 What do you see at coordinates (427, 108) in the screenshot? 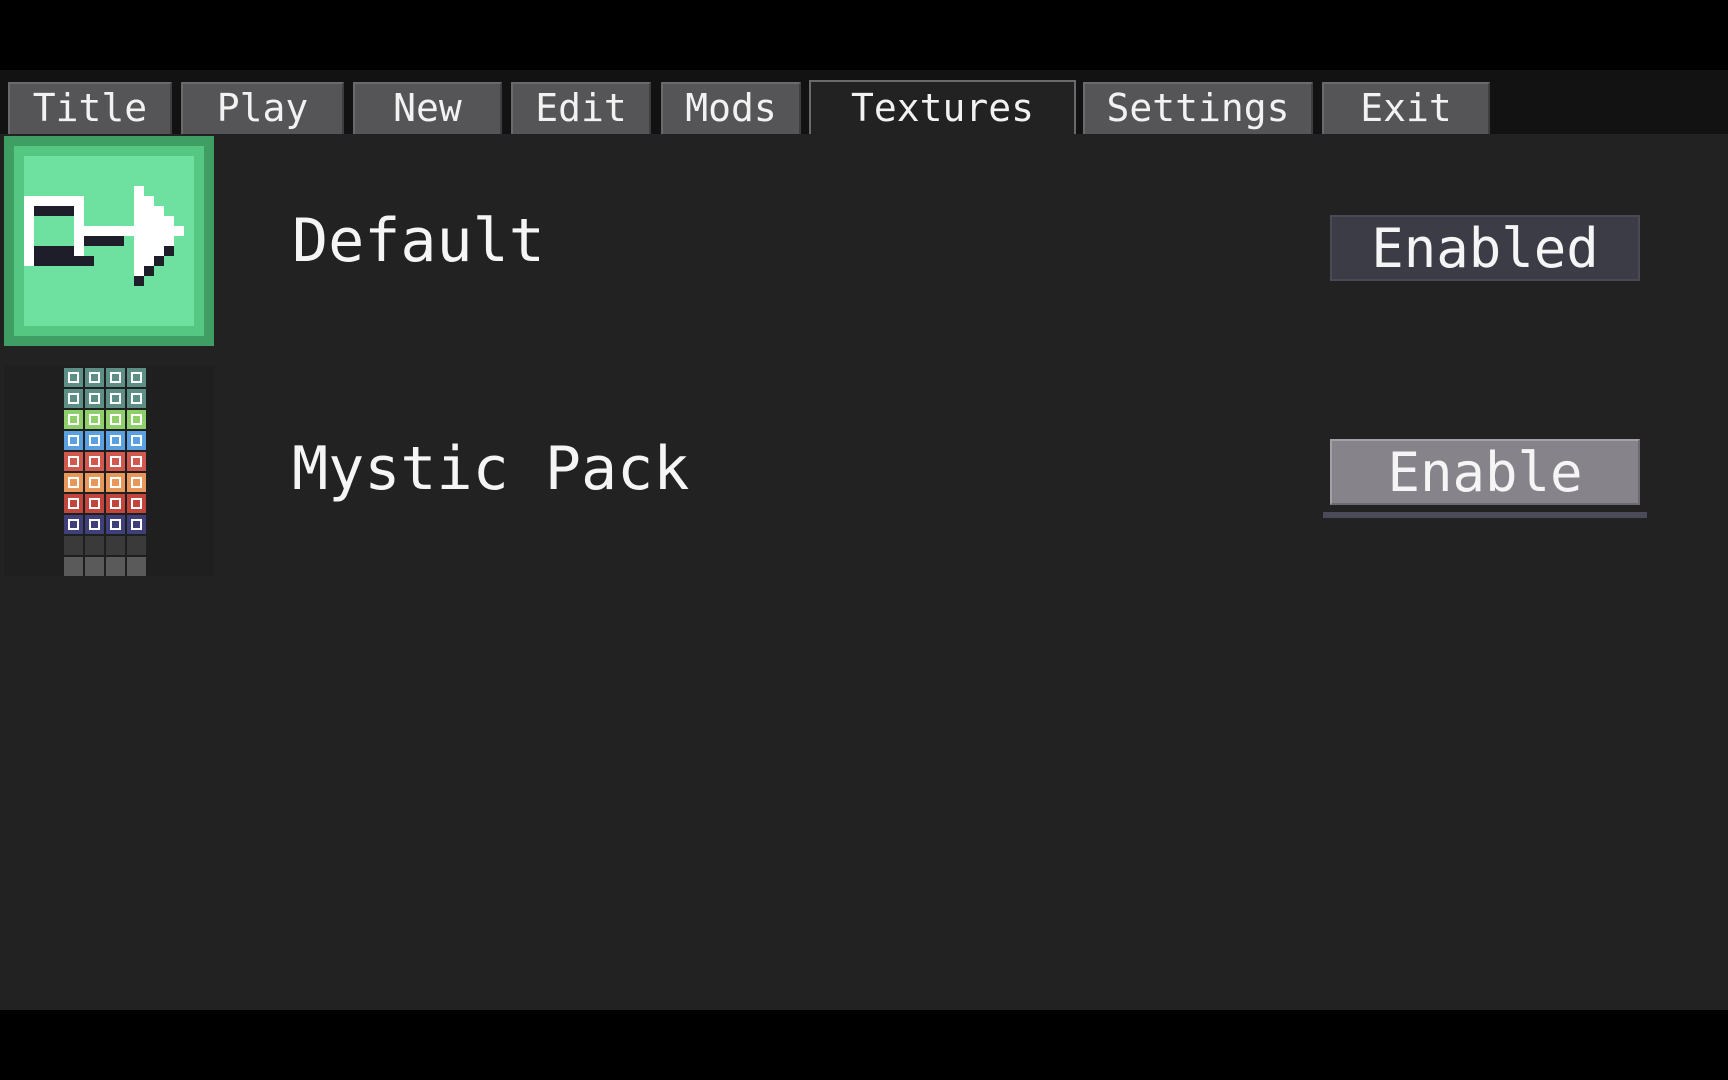
I see `tab-new: New` at bounding box center [427, 108].